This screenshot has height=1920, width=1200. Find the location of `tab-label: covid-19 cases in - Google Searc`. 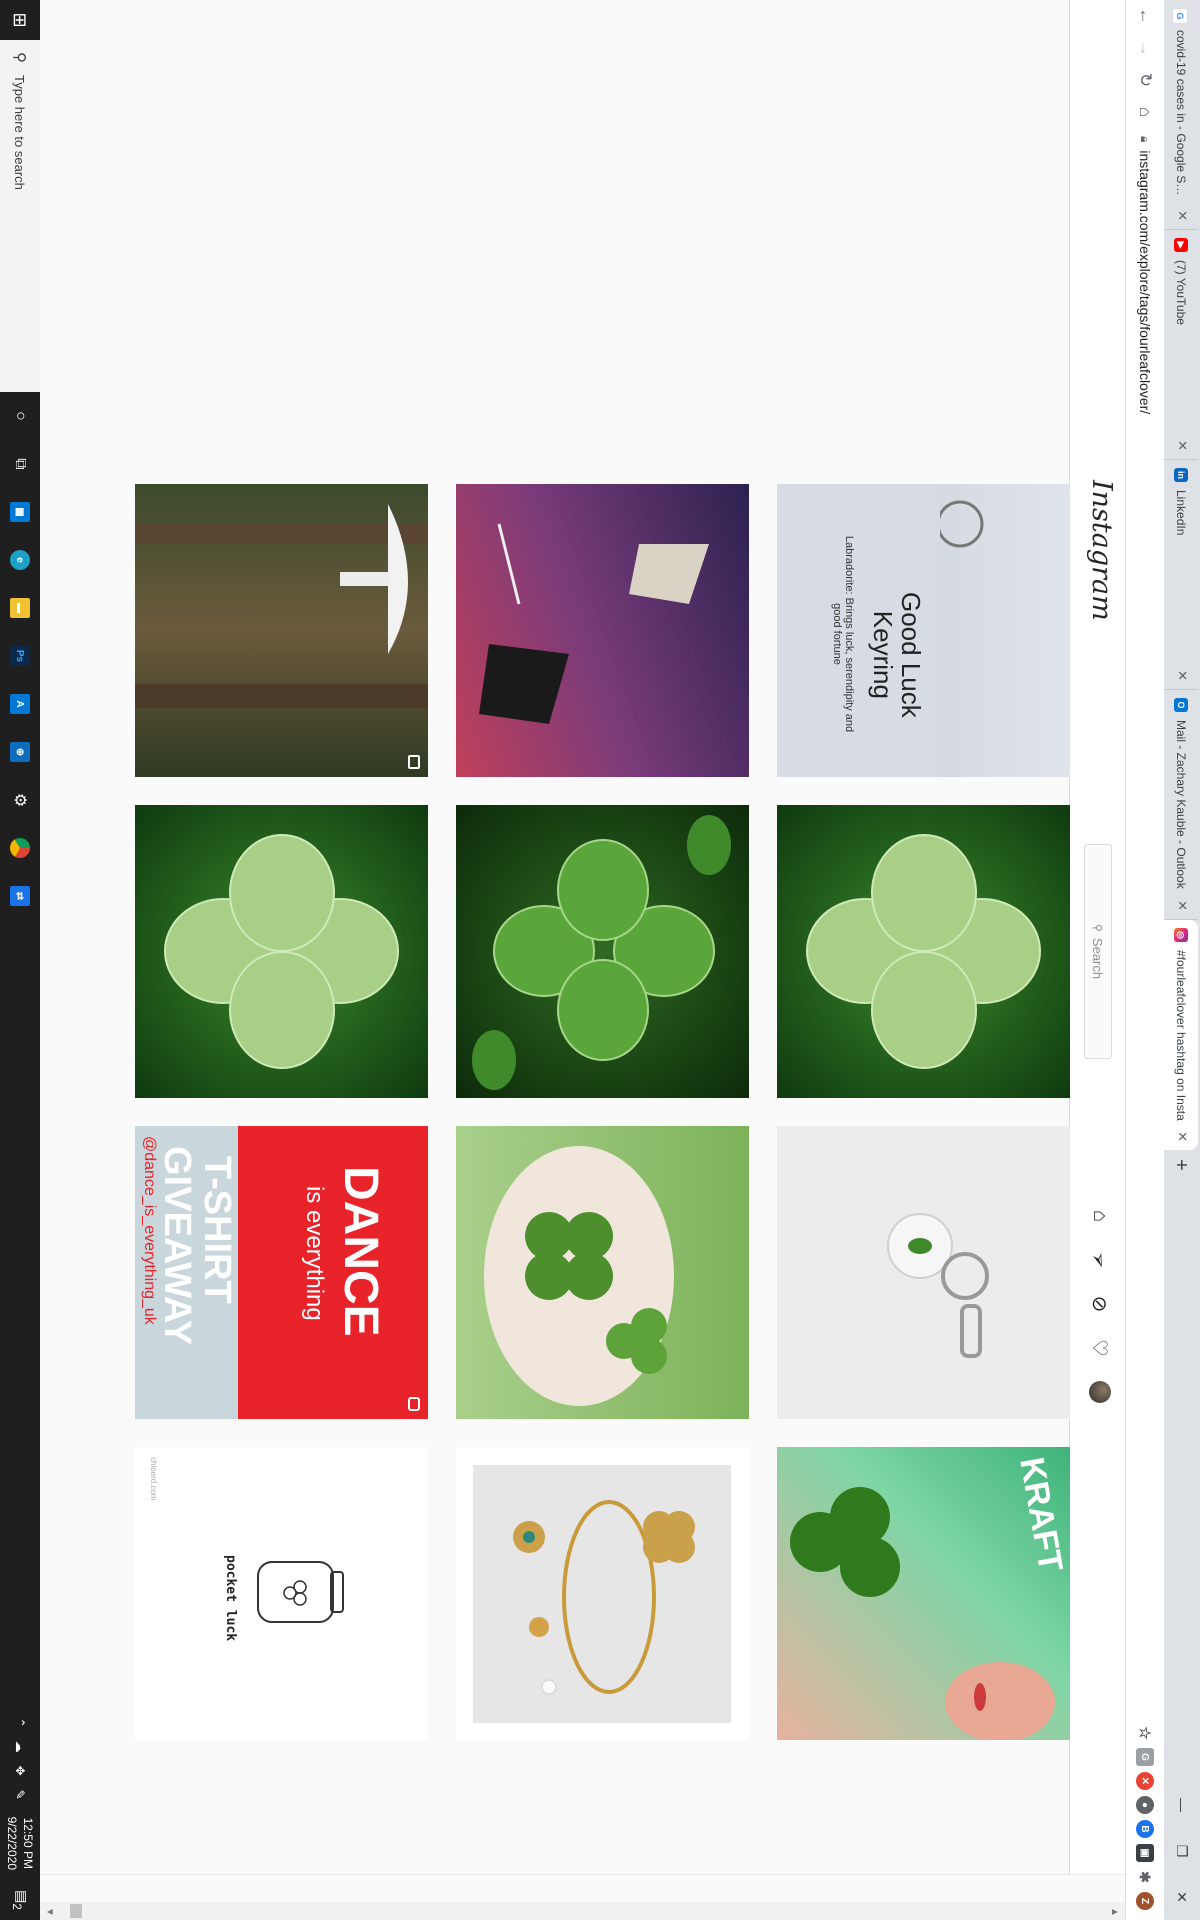

tab-label: covid-19 cases in - Google Searc is located at coordinates (1181, 115).